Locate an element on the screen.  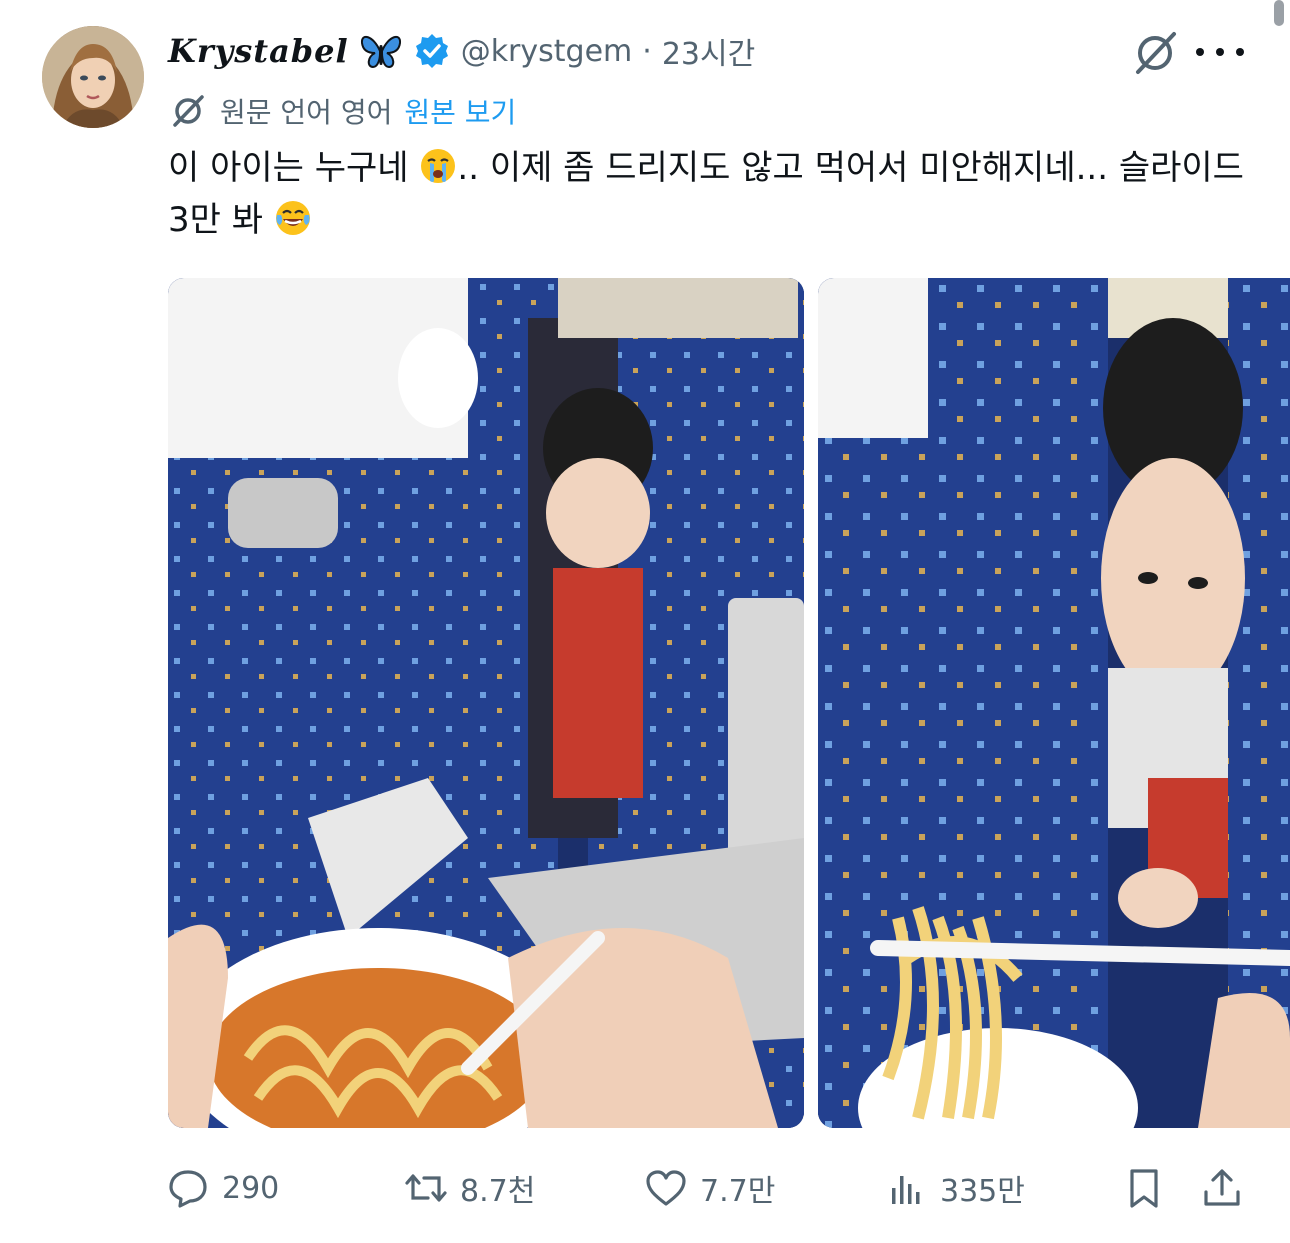
heart-icon is located at coordinates (666, 1188).